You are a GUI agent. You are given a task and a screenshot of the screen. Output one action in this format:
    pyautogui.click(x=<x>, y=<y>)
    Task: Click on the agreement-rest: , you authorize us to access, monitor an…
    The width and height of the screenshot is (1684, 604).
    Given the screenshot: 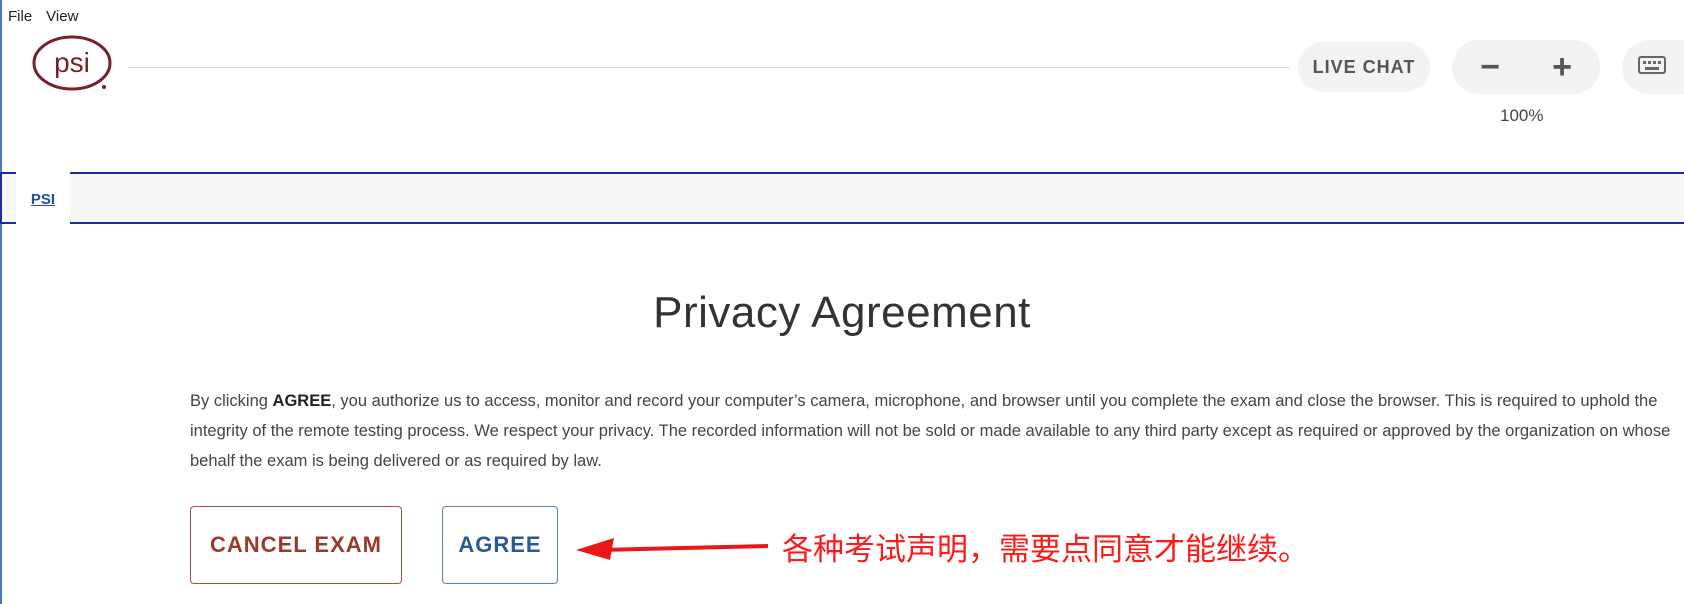 What is the action you would take?
    pyautogui.click(x=930, y=431)
    